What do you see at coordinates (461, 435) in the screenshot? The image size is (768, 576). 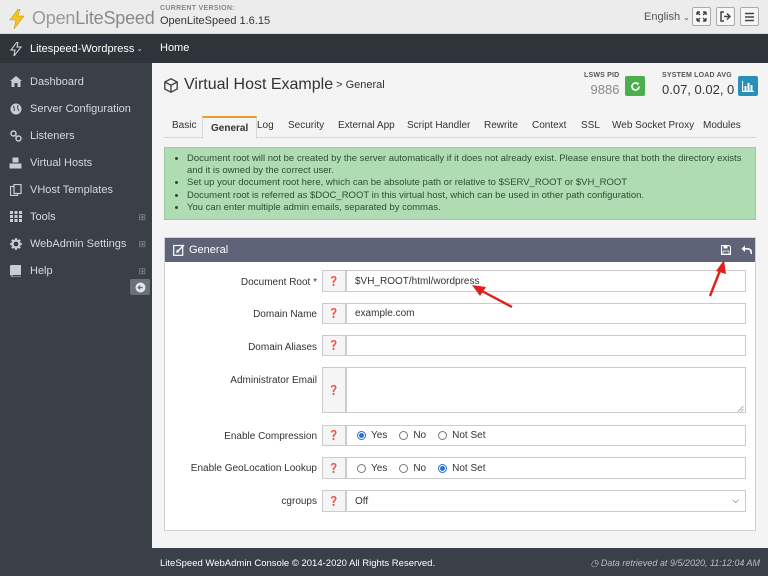 I see `compression-notset-radio: Not Set` at bounding box center [461, 435].